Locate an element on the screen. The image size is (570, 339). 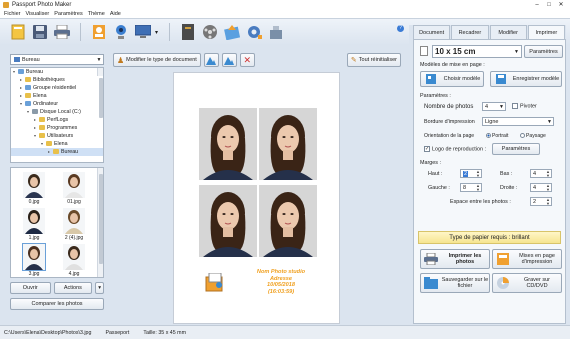
pivot-check-box is located at coordinates (515, 106).